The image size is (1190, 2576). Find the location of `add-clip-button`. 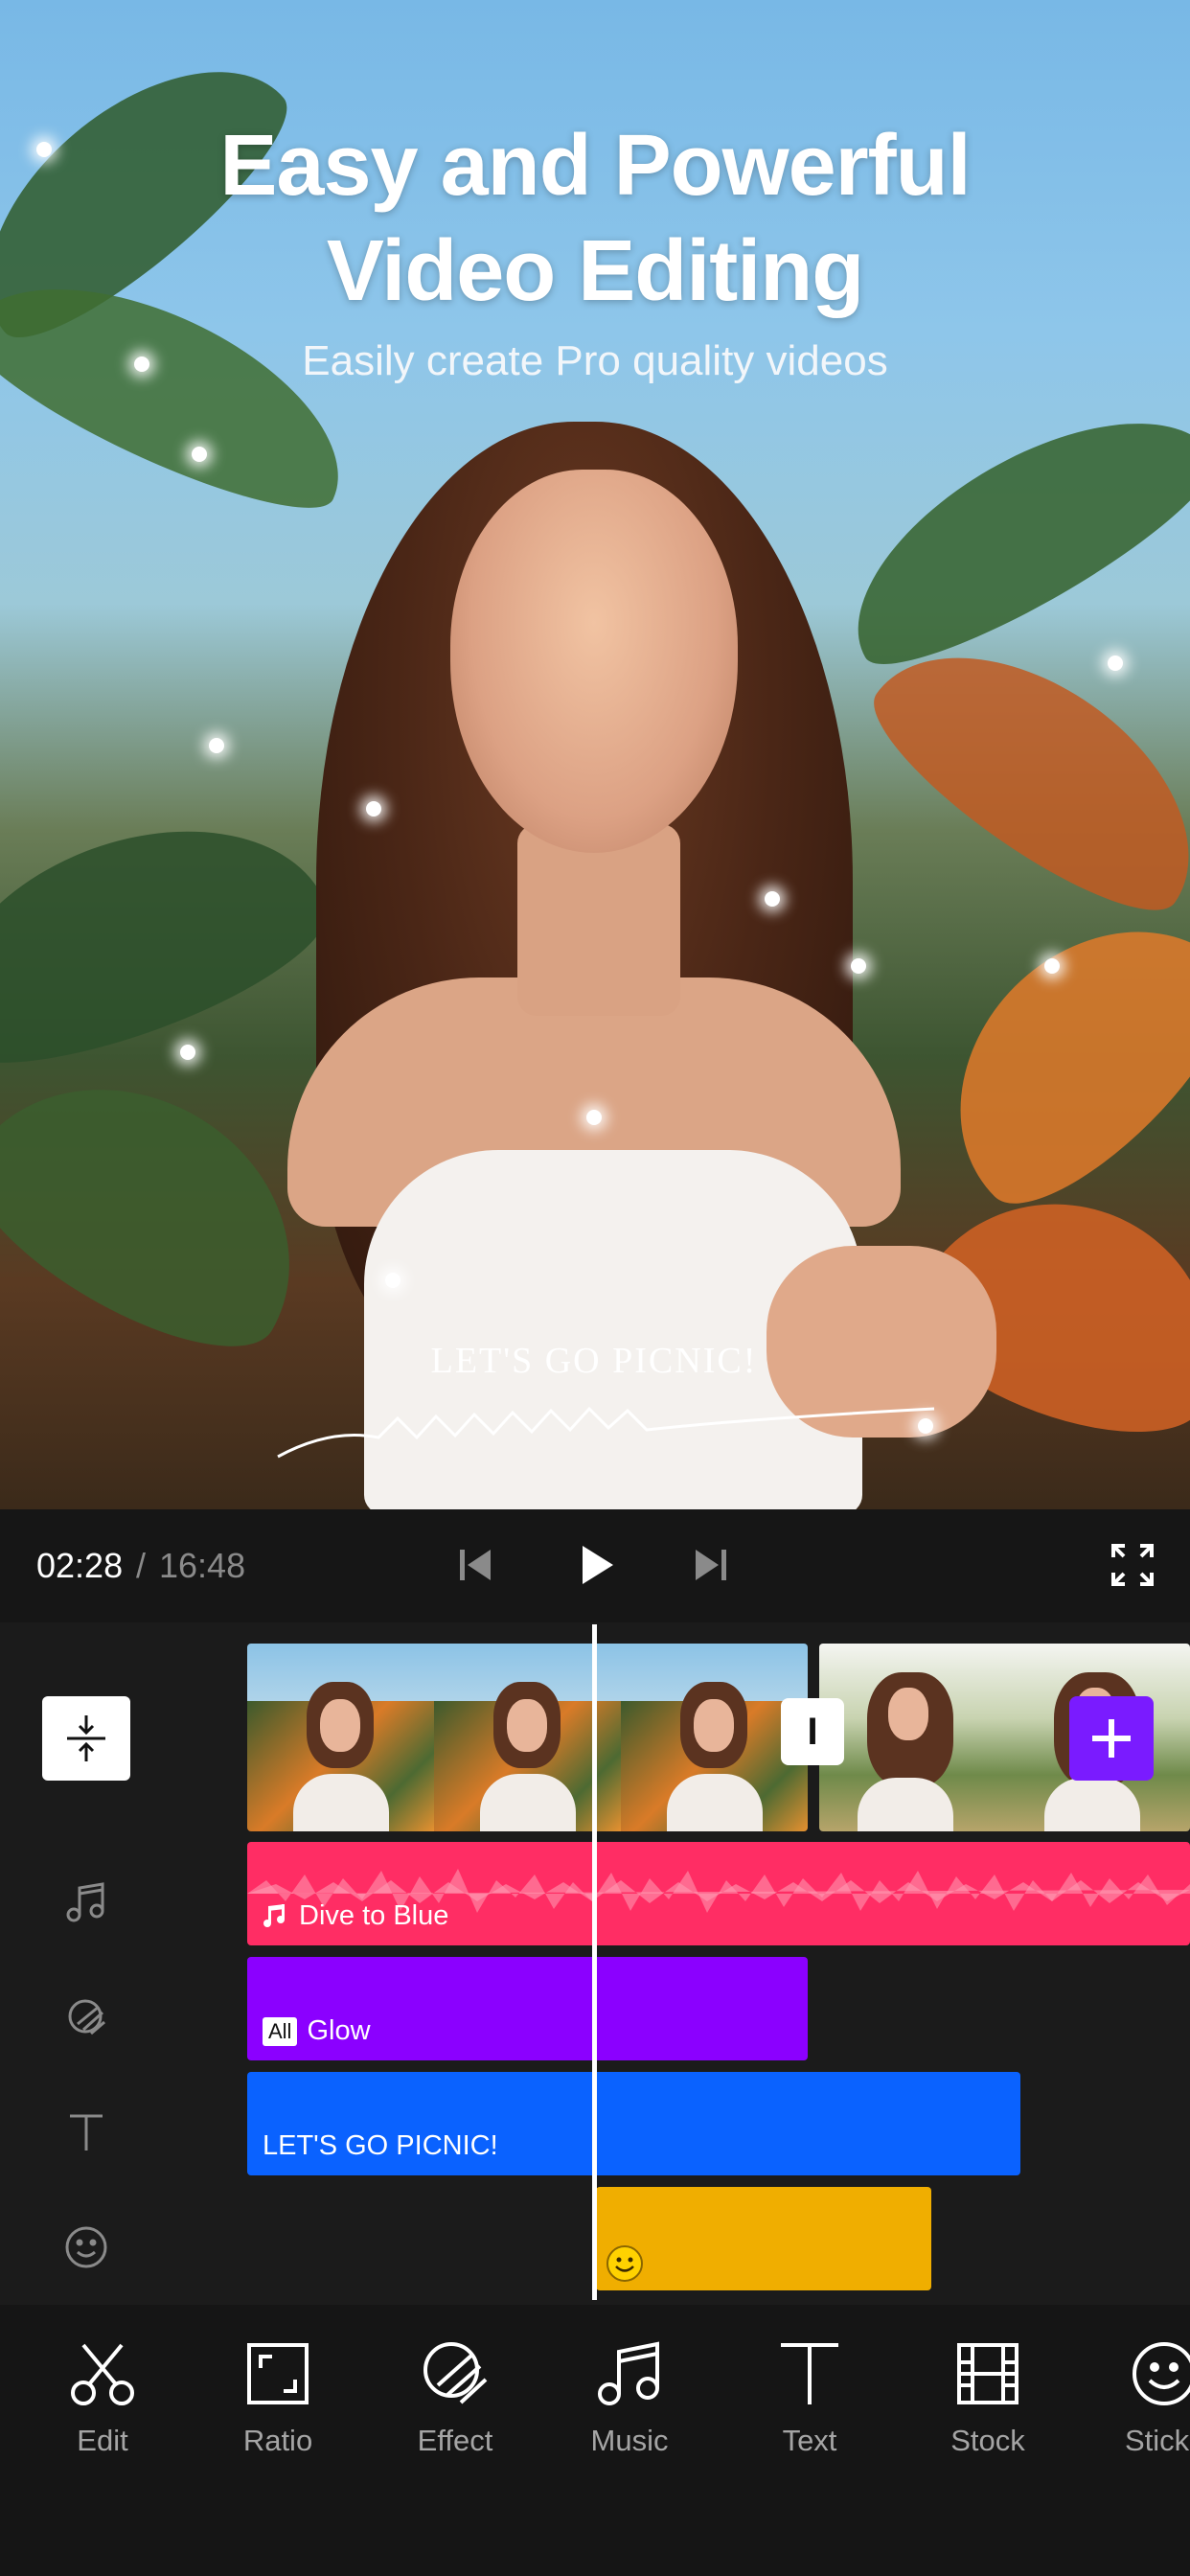

add-clip-button is located at coordinates (1111, 1738).